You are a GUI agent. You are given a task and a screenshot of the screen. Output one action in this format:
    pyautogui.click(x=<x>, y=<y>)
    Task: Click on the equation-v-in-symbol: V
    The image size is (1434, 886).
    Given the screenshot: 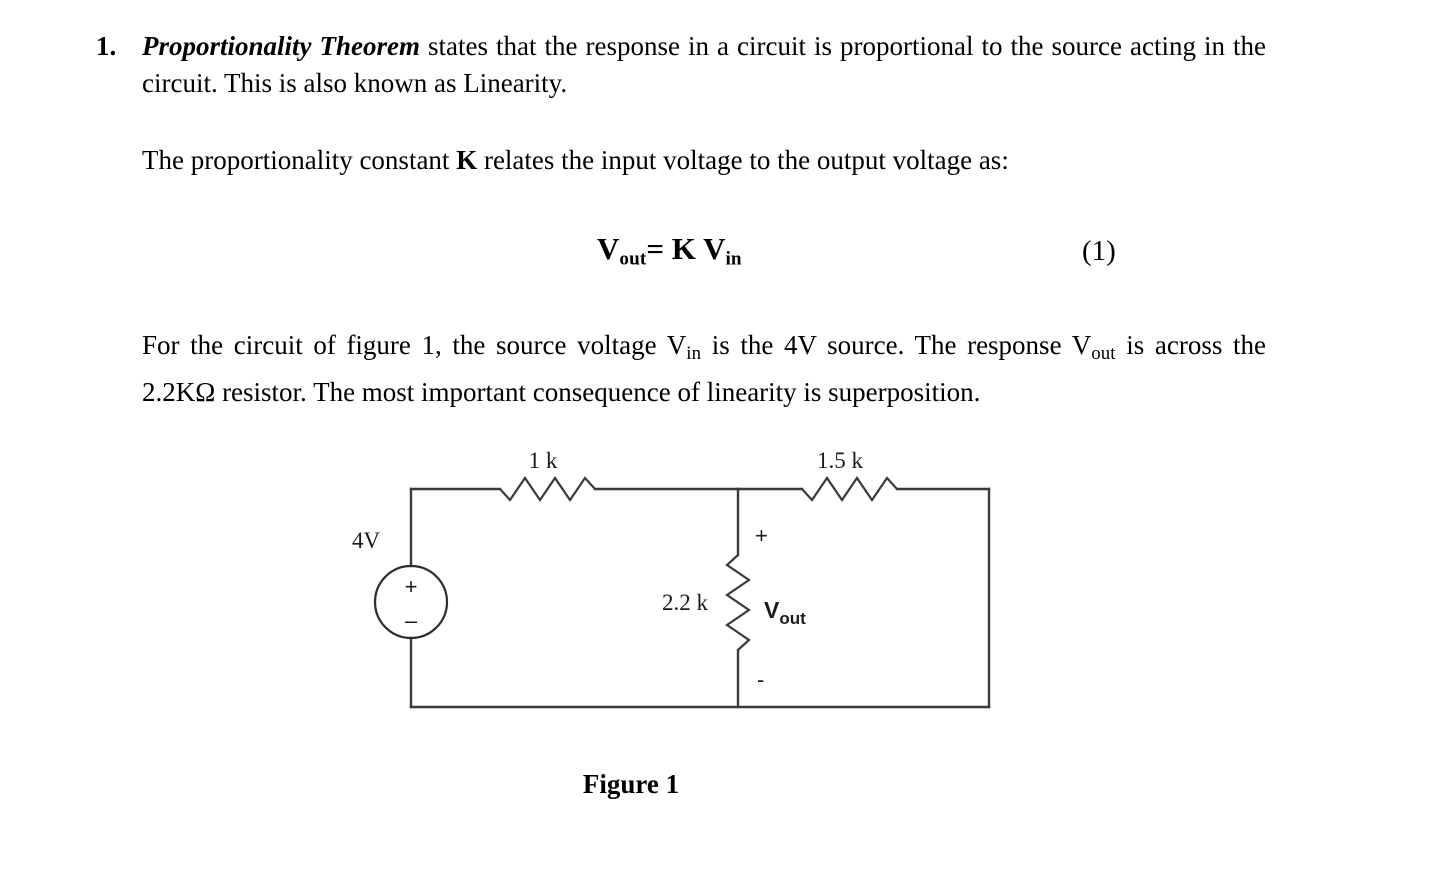 What is the action you would take?
    pyautogui.click(x=714, y=248)
    